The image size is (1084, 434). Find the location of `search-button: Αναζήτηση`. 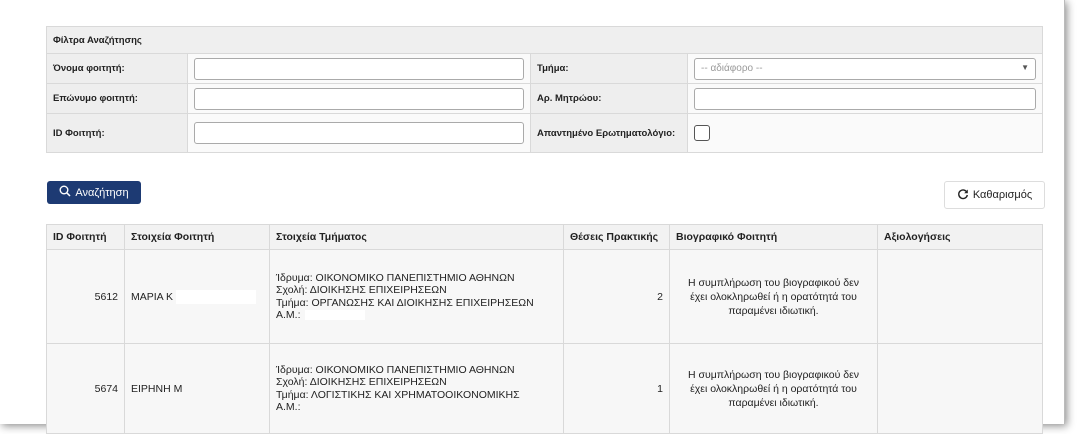

search-button: Αναζήτηση is located at coordinates (94, 192).